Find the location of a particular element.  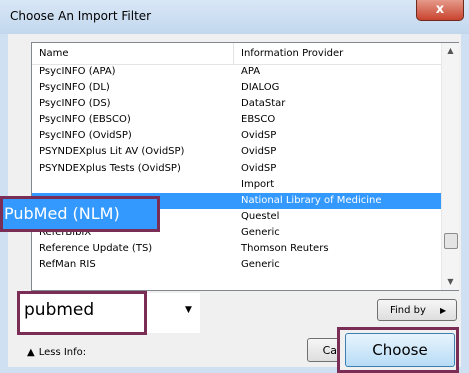

title-bar: Choose An Import Filter x is located at coordinates (234, 17).